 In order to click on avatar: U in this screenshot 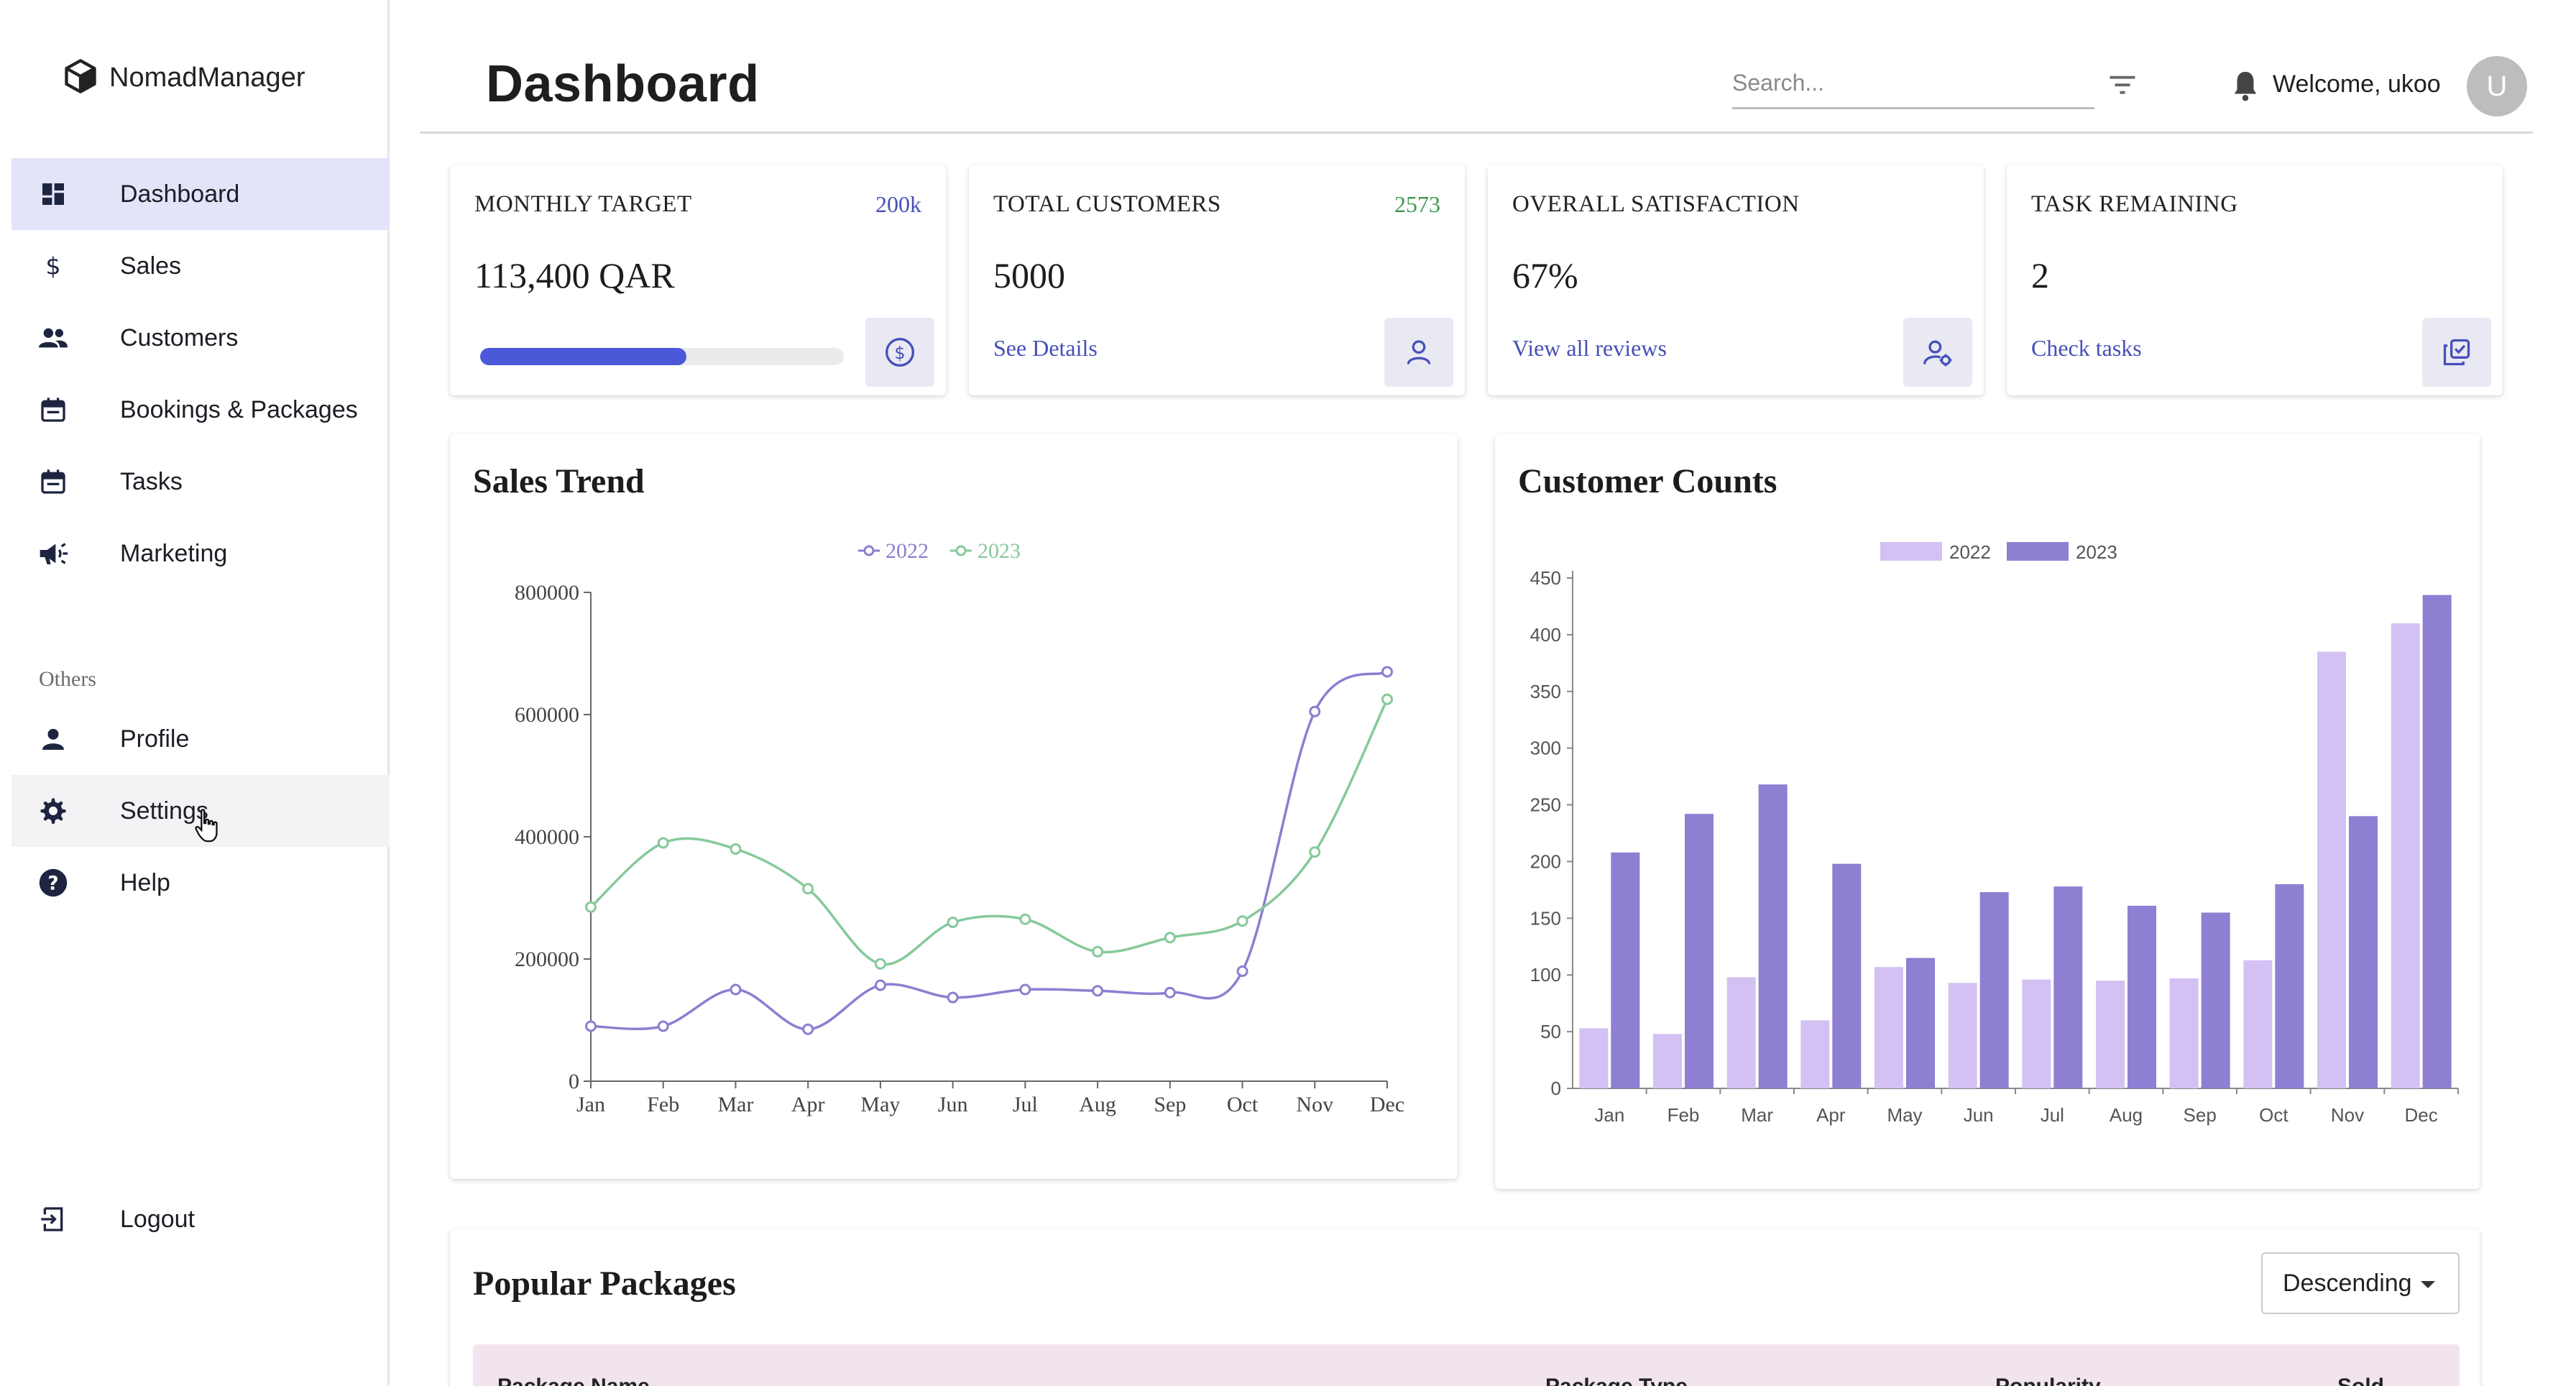, I will do `click(2497, 86)`.